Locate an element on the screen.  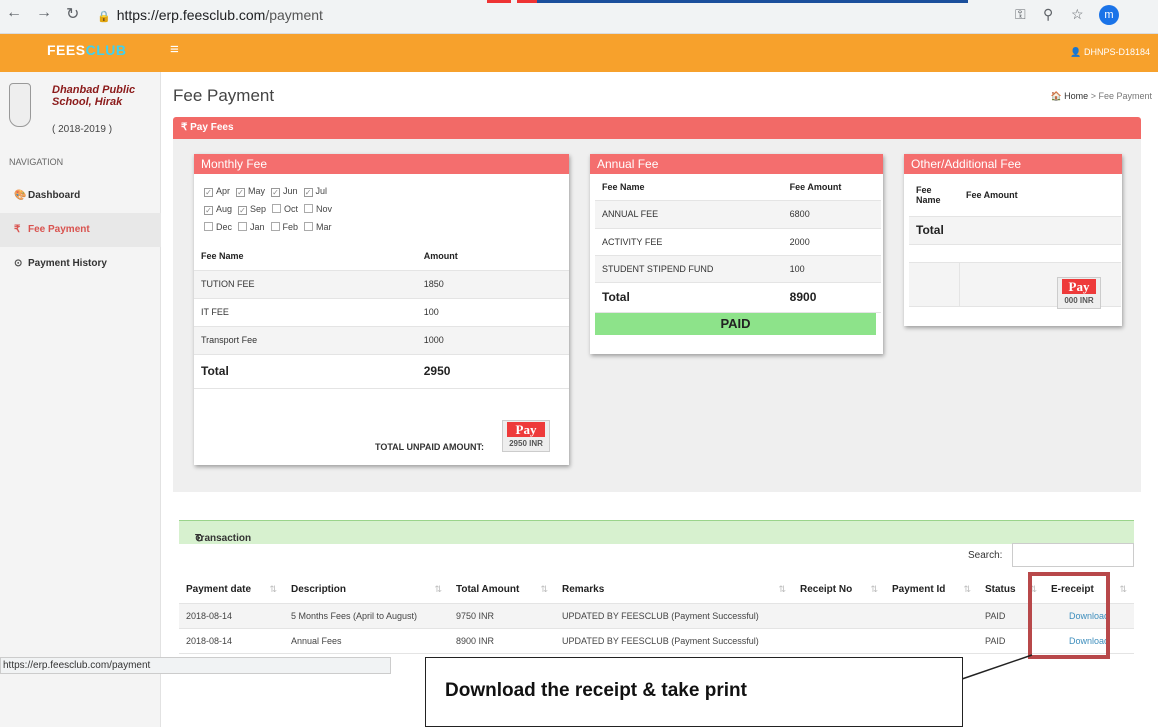
pay-fees-title: ₹ Pay Fees is located at coordinates (207, 127).